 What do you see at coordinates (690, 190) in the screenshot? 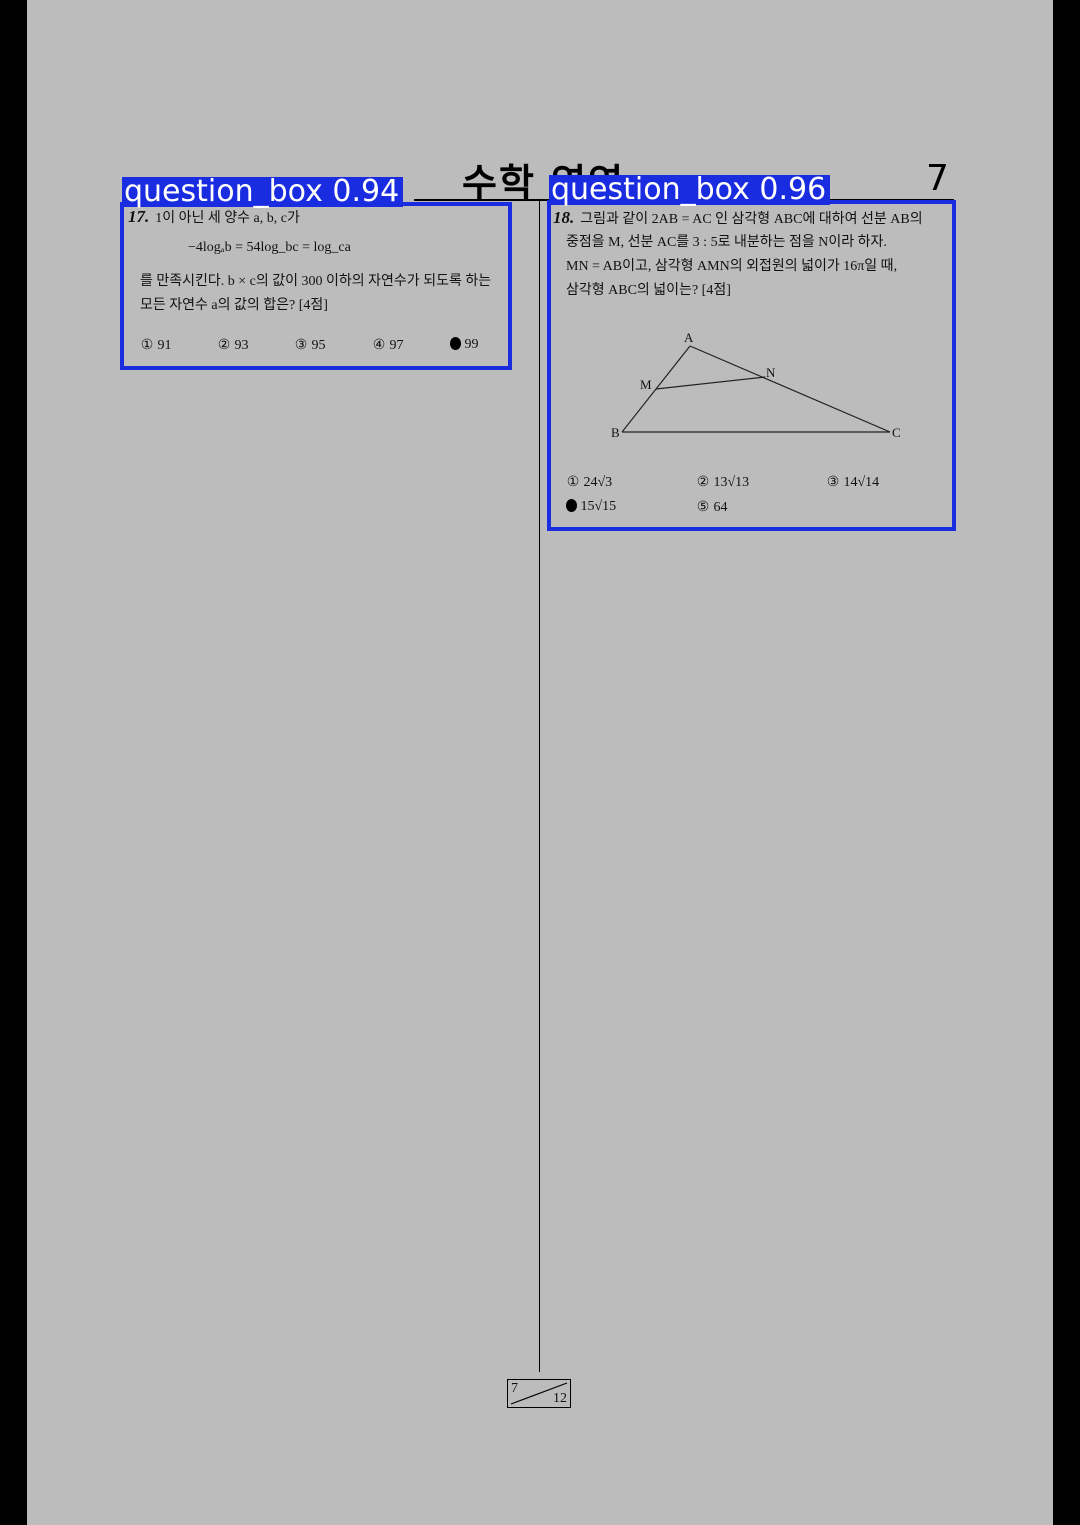
I see `detection-label-q18: question_box 0.96` at bounding box center [690, 190].